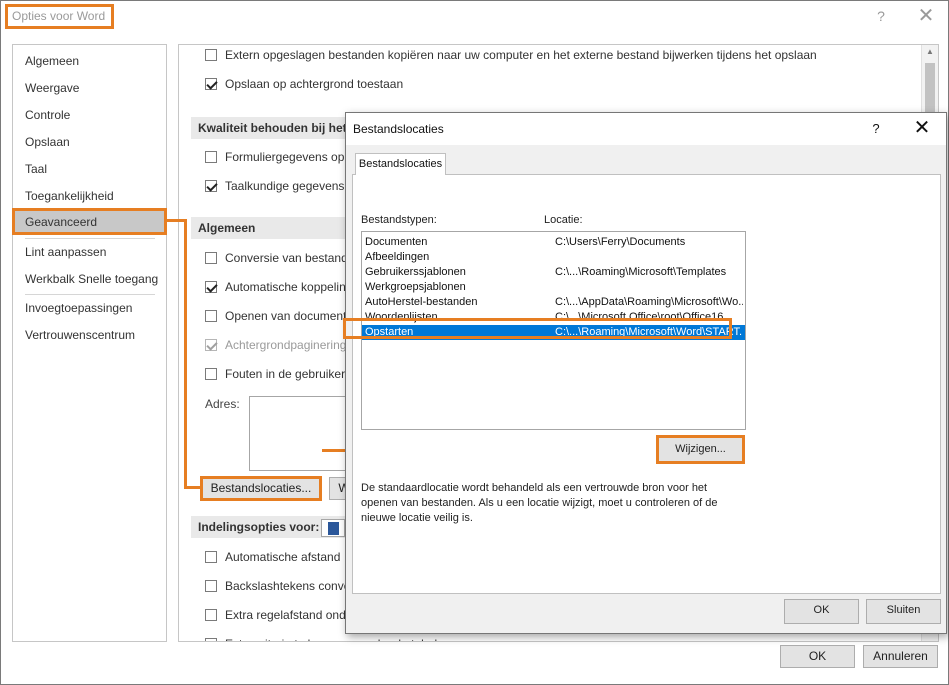 The height and width of the screenshot is (685, 949). What do you see at coordinates (285, 615) in the screenshot?
I see `option-label: Extra regelafstand ond` at bounding box center [285, 615].